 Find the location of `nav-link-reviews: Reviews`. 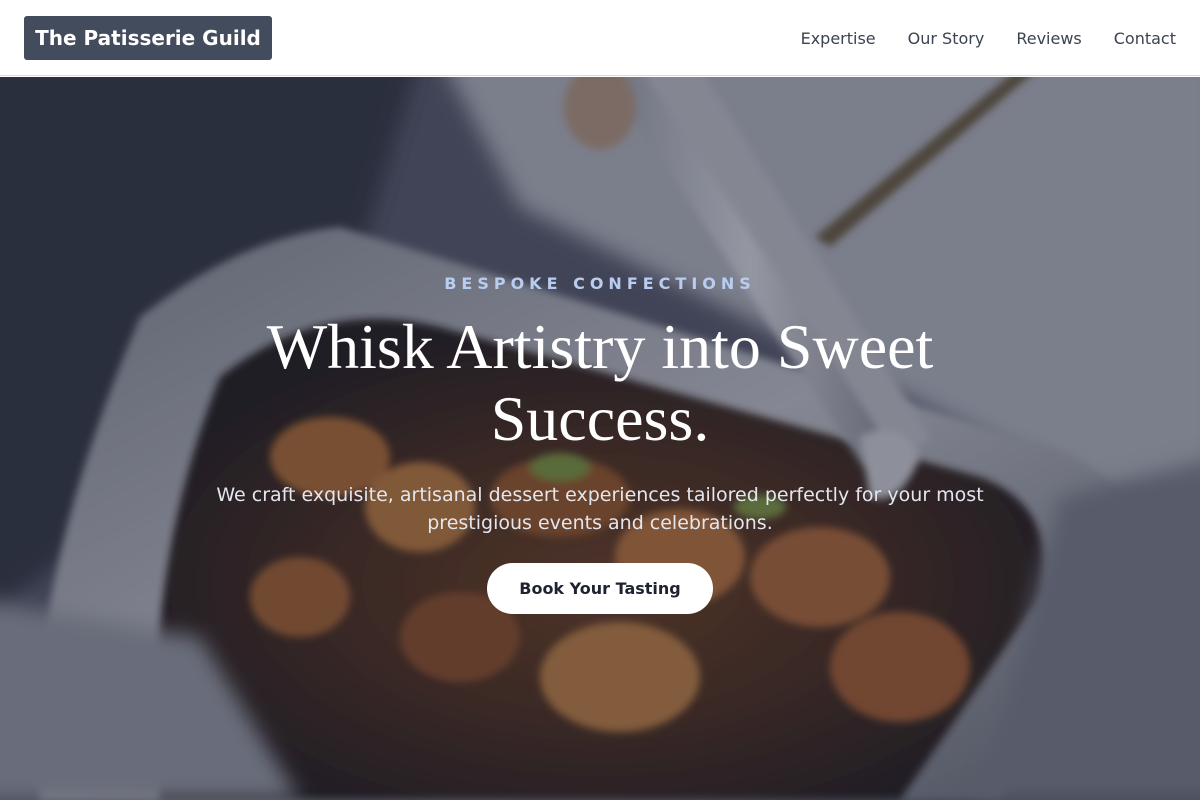

nav-link-reviews: Reviews is located at coordinates (1048, 38).